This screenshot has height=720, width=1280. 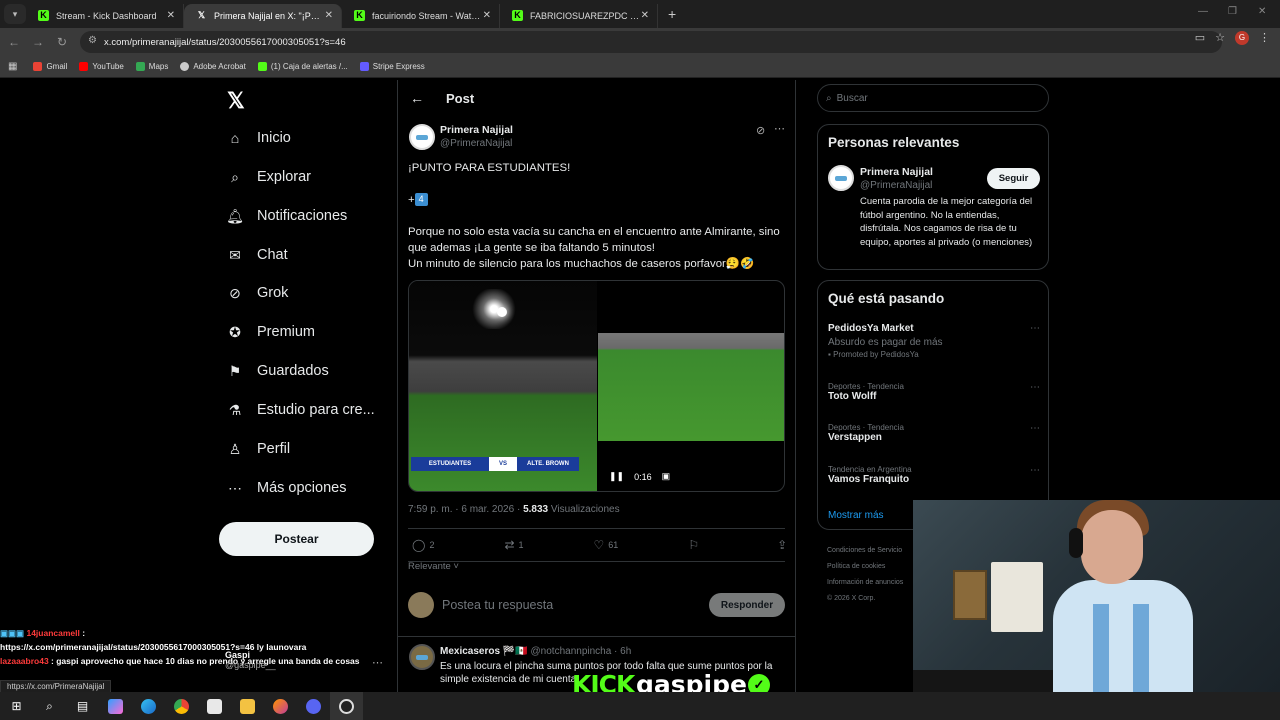 What do you see at coordinates (115, 706) in the screenshot?
I see `copilot-icon` at bounding box center [115, 706].